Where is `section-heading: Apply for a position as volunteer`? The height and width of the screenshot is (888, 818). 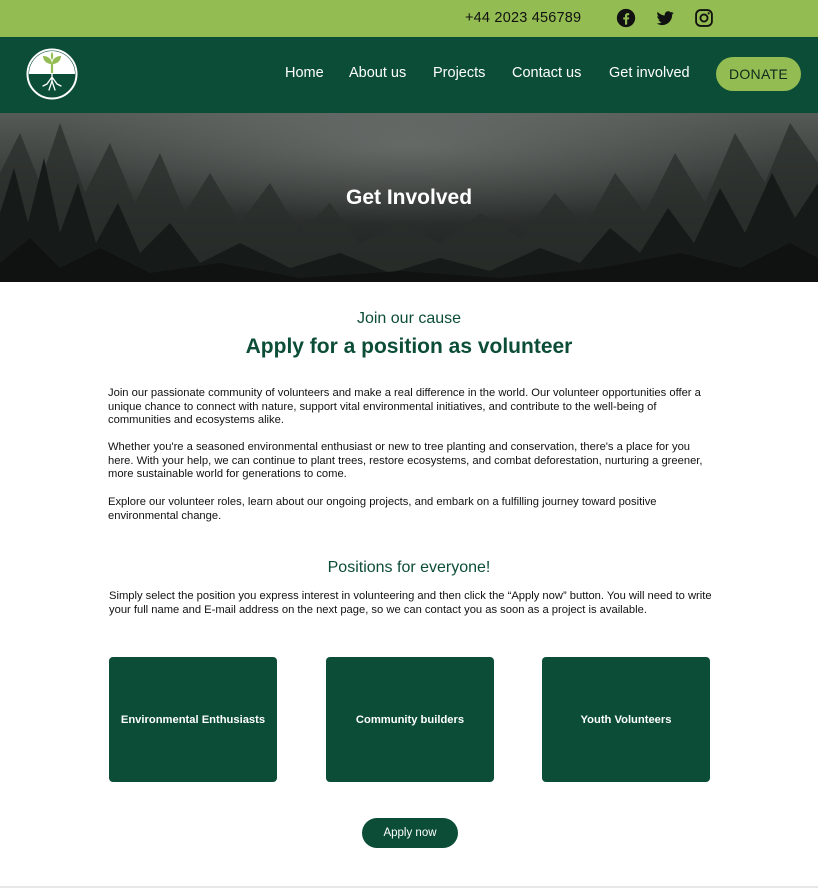 section-heading: Apply for a position as volunteer is located at coordinates (409, 346).